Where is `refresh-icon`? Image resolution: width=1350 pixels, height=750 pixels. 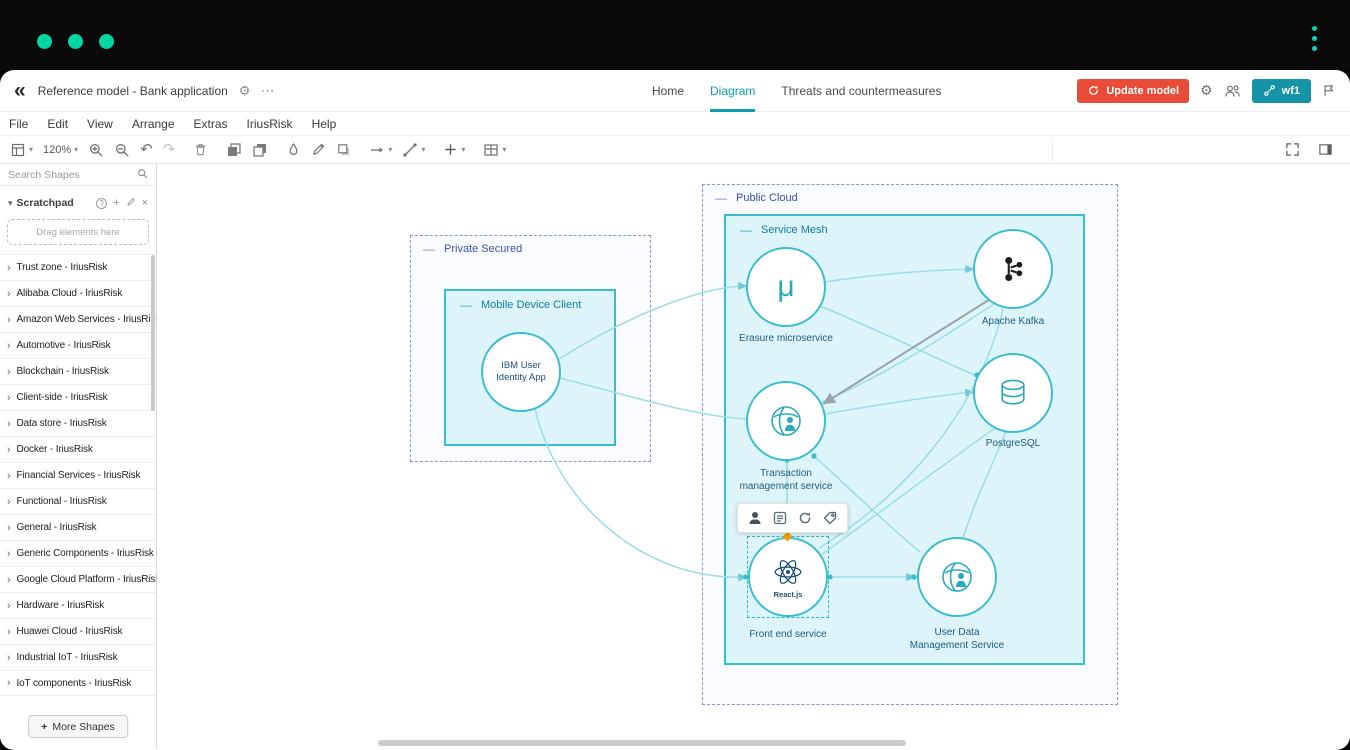
refresh-icon is located at coordinates (805, 518).